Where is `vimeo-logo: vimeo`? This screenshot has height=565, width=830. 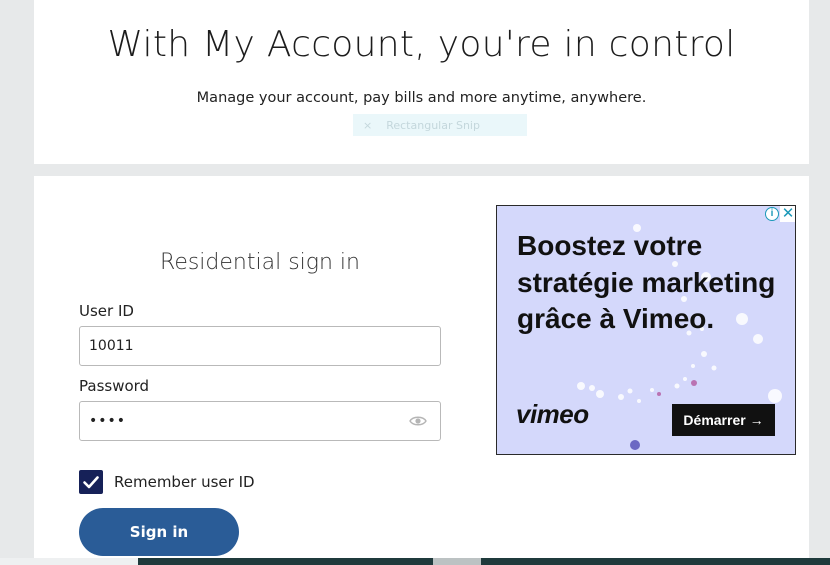 vimeo-logo: vimeo is located at coordinates (552, 414).